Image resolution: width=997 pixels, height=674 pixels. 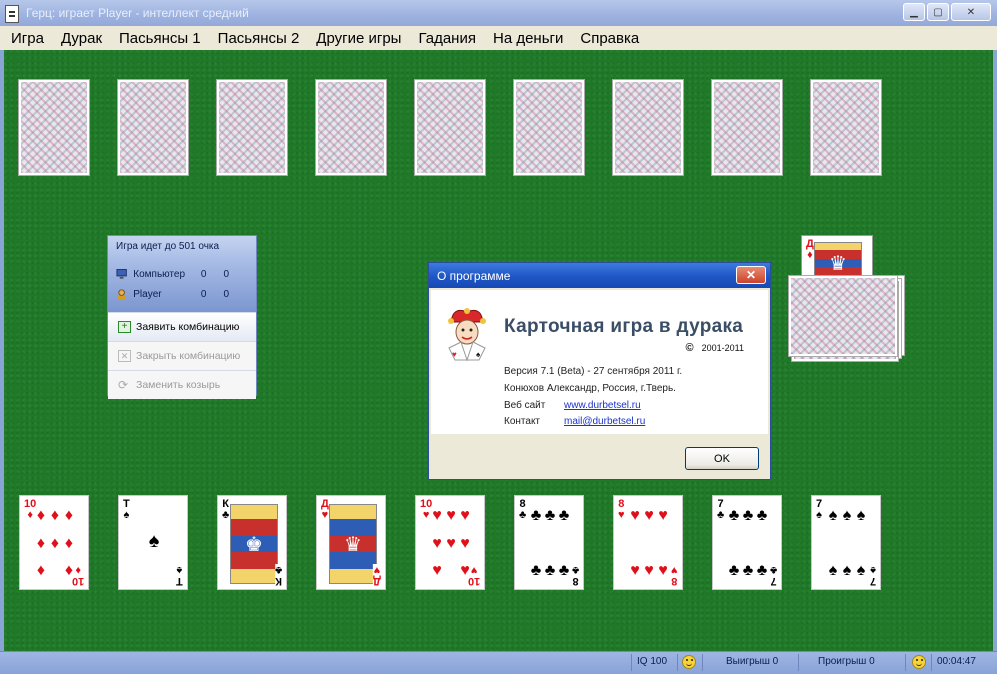 What do you see at coordinates (124, 327) in the screenshot?
I see `add-icon: +` at bounding box center [124, 327].